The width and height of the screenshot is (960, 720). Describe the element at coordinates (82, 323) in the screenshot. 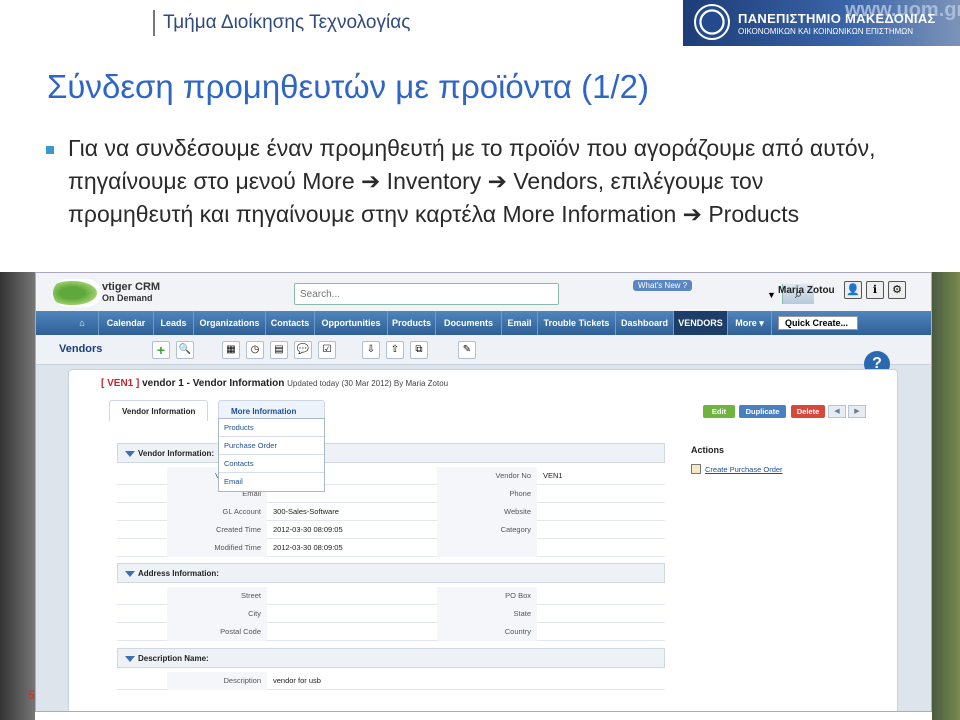

I see `home-icon: ⌂` at that location.